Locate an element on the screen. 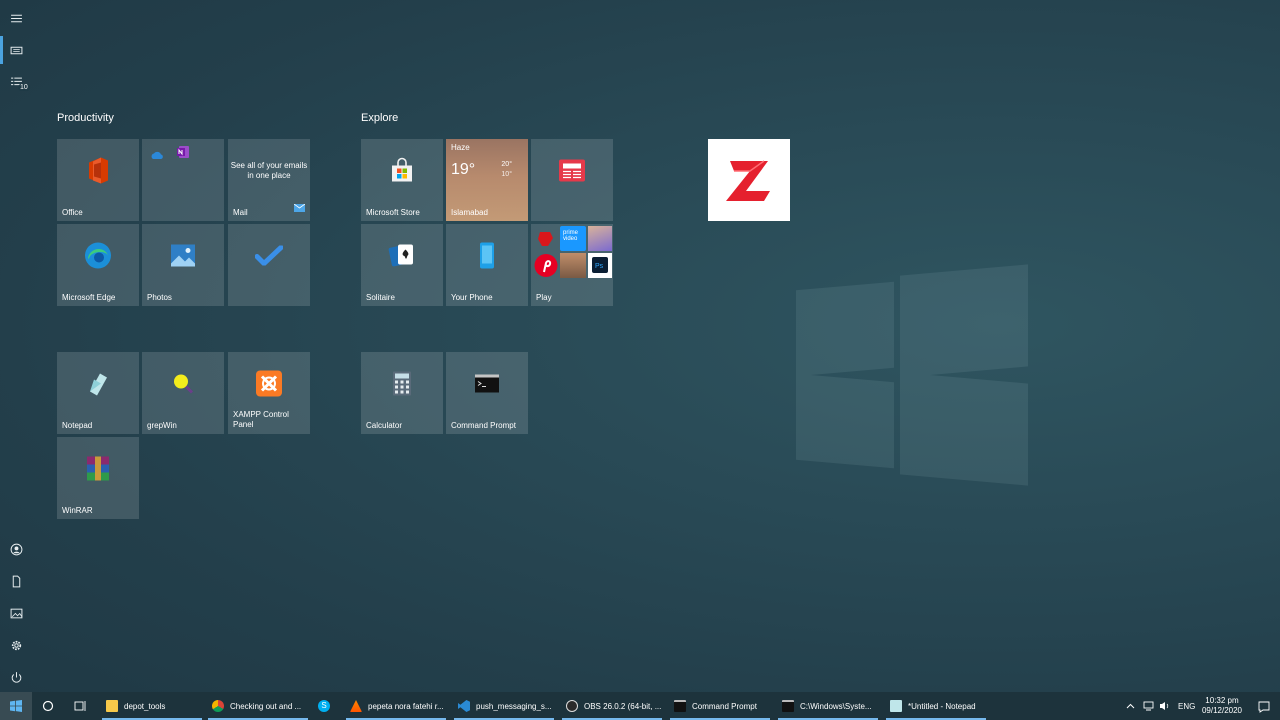 This screenshot has width=1280, height=720. vlc-icon is located at coordinates (356, 706).